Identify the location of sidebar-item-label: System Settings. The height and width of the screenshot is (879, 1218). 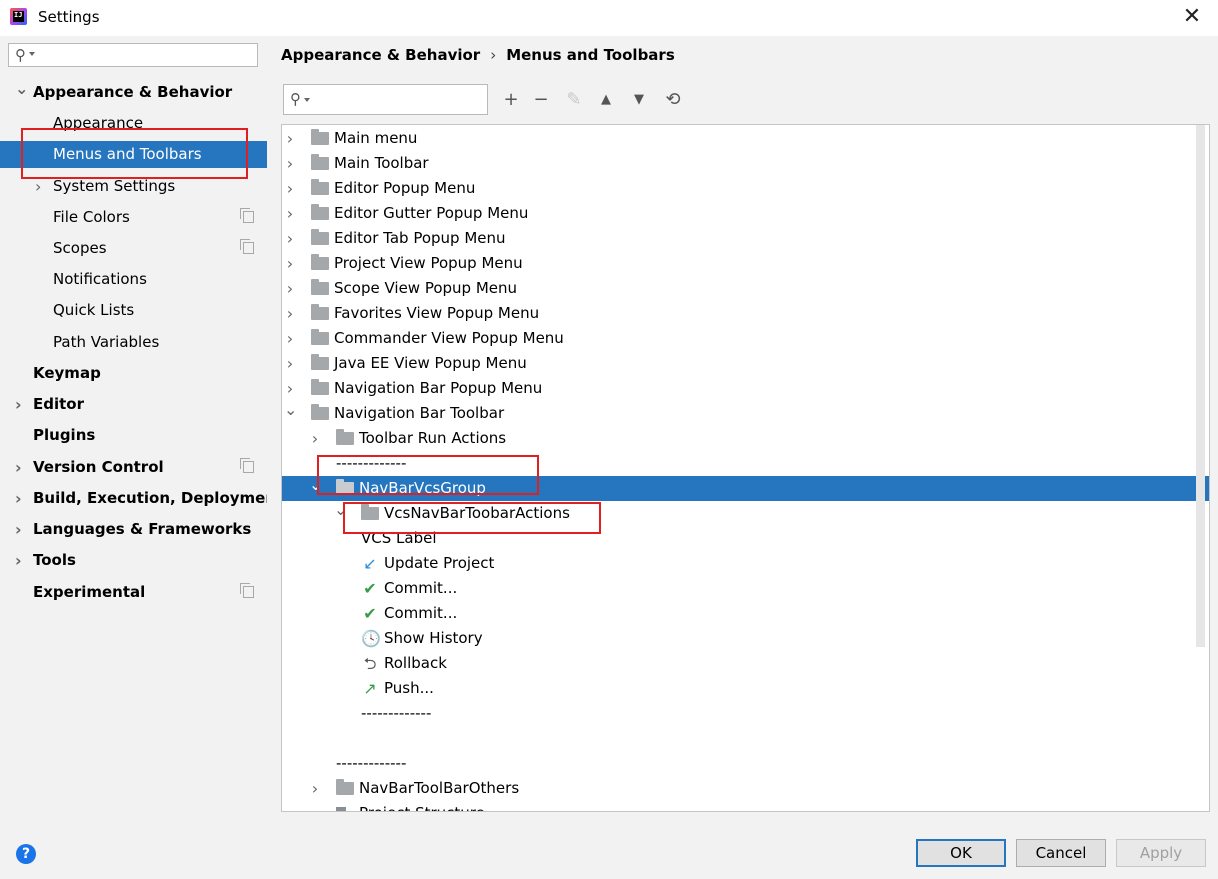
(114, 186).